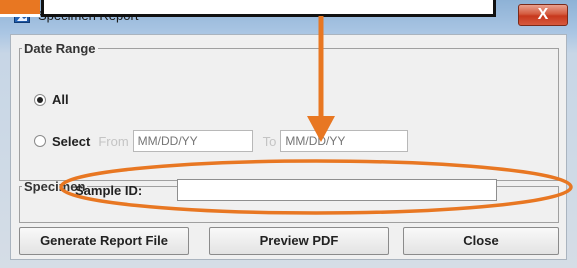 Image resolution: width=577 pixels, height=268 pixels. I want to click on from-label: From, so click(113, 141).